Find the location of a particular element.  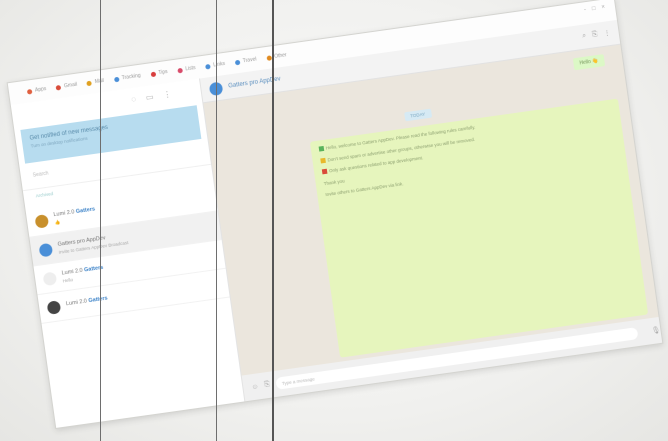

bookmark-item: Mail is located at coordinates (95, 82).